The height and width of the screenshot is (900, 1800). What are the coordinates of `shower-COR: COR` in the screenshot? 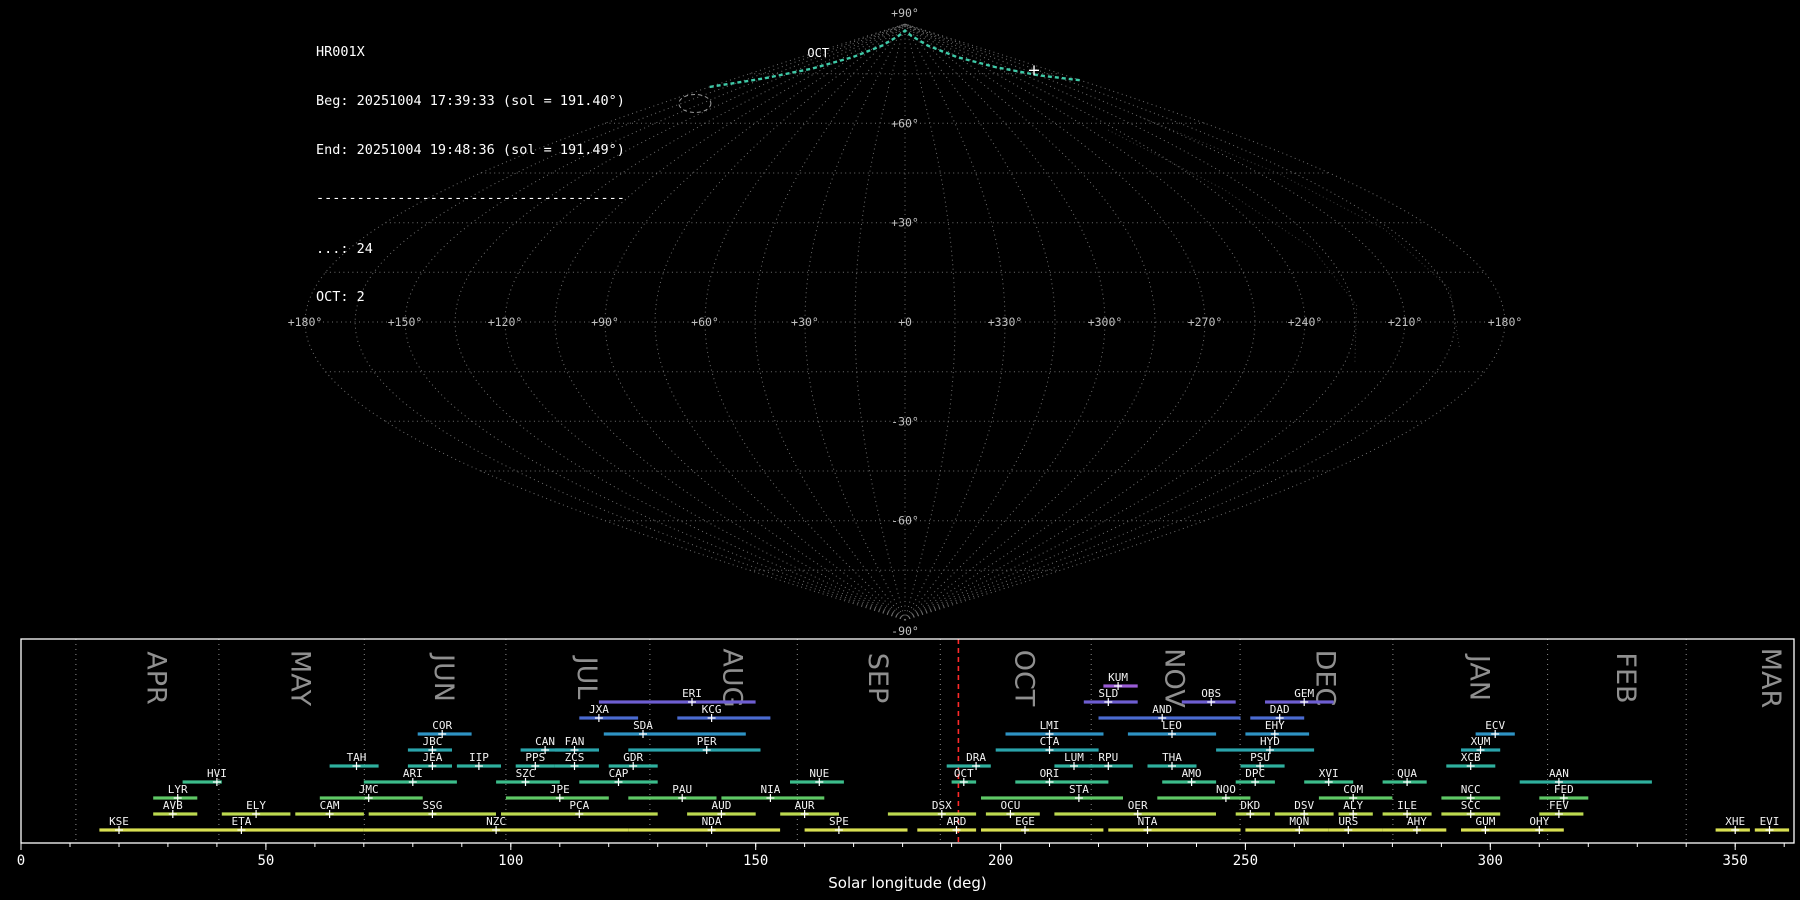 It's located at (444, 728).